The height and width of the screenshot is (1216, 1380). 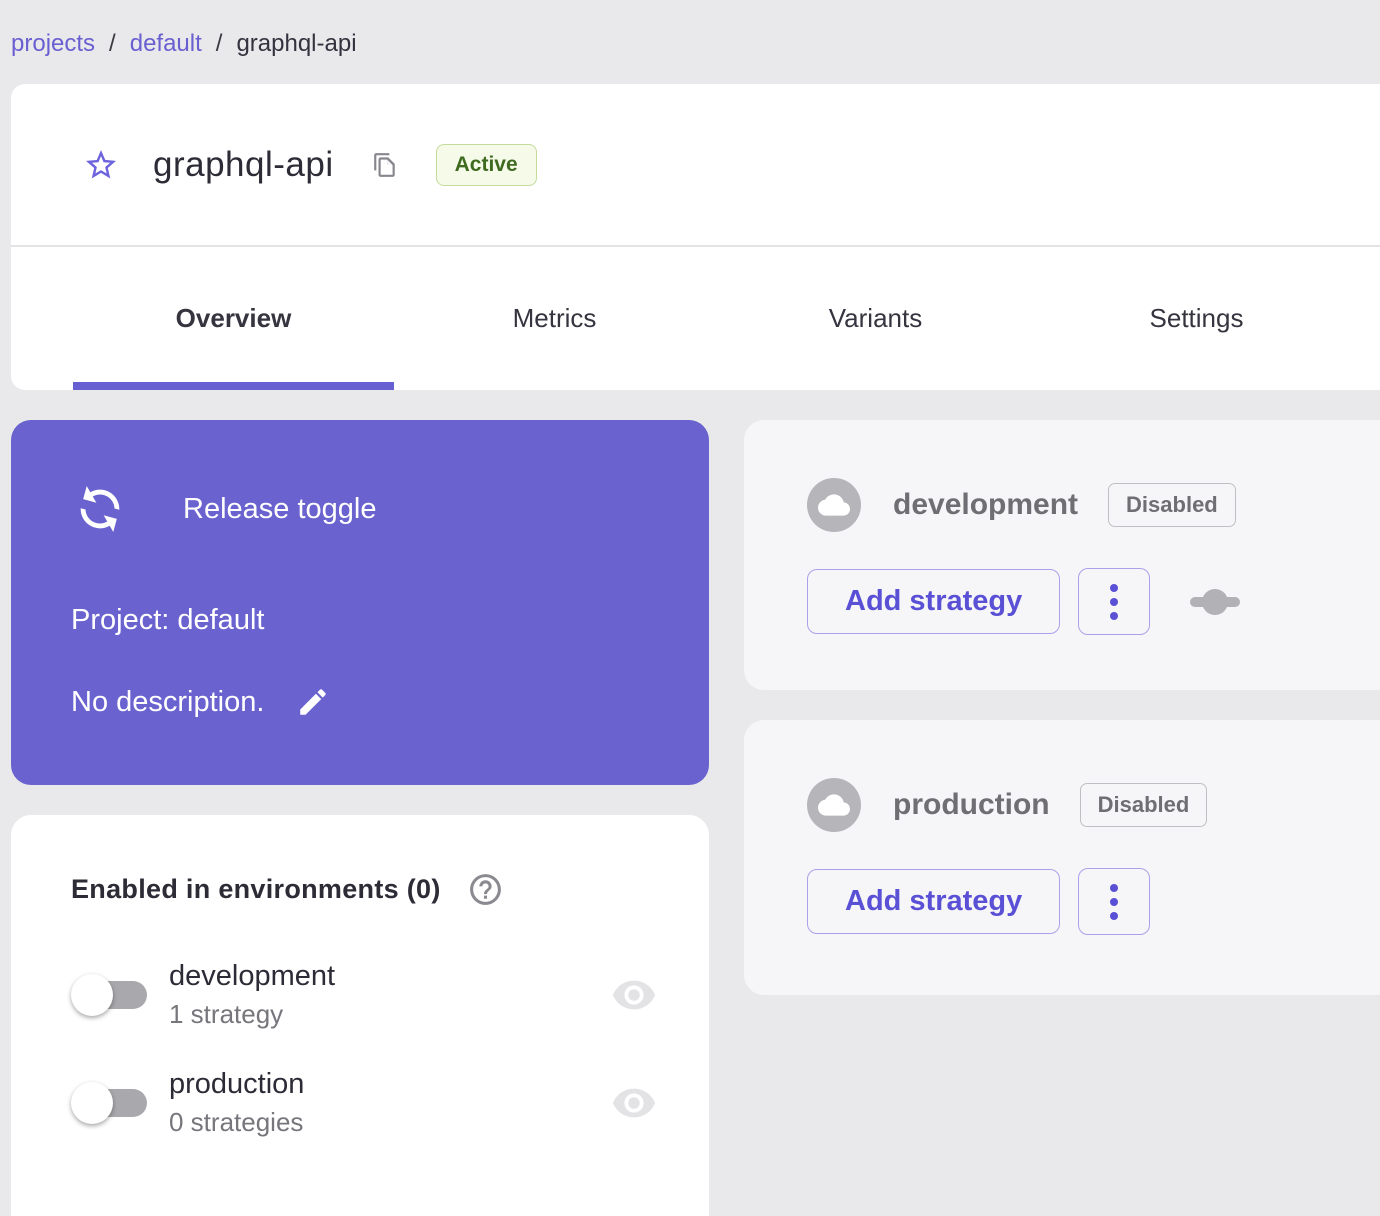 I want to click on feature-tabs: Overview Metrics Variants Settings, so click(x=695, y=318).